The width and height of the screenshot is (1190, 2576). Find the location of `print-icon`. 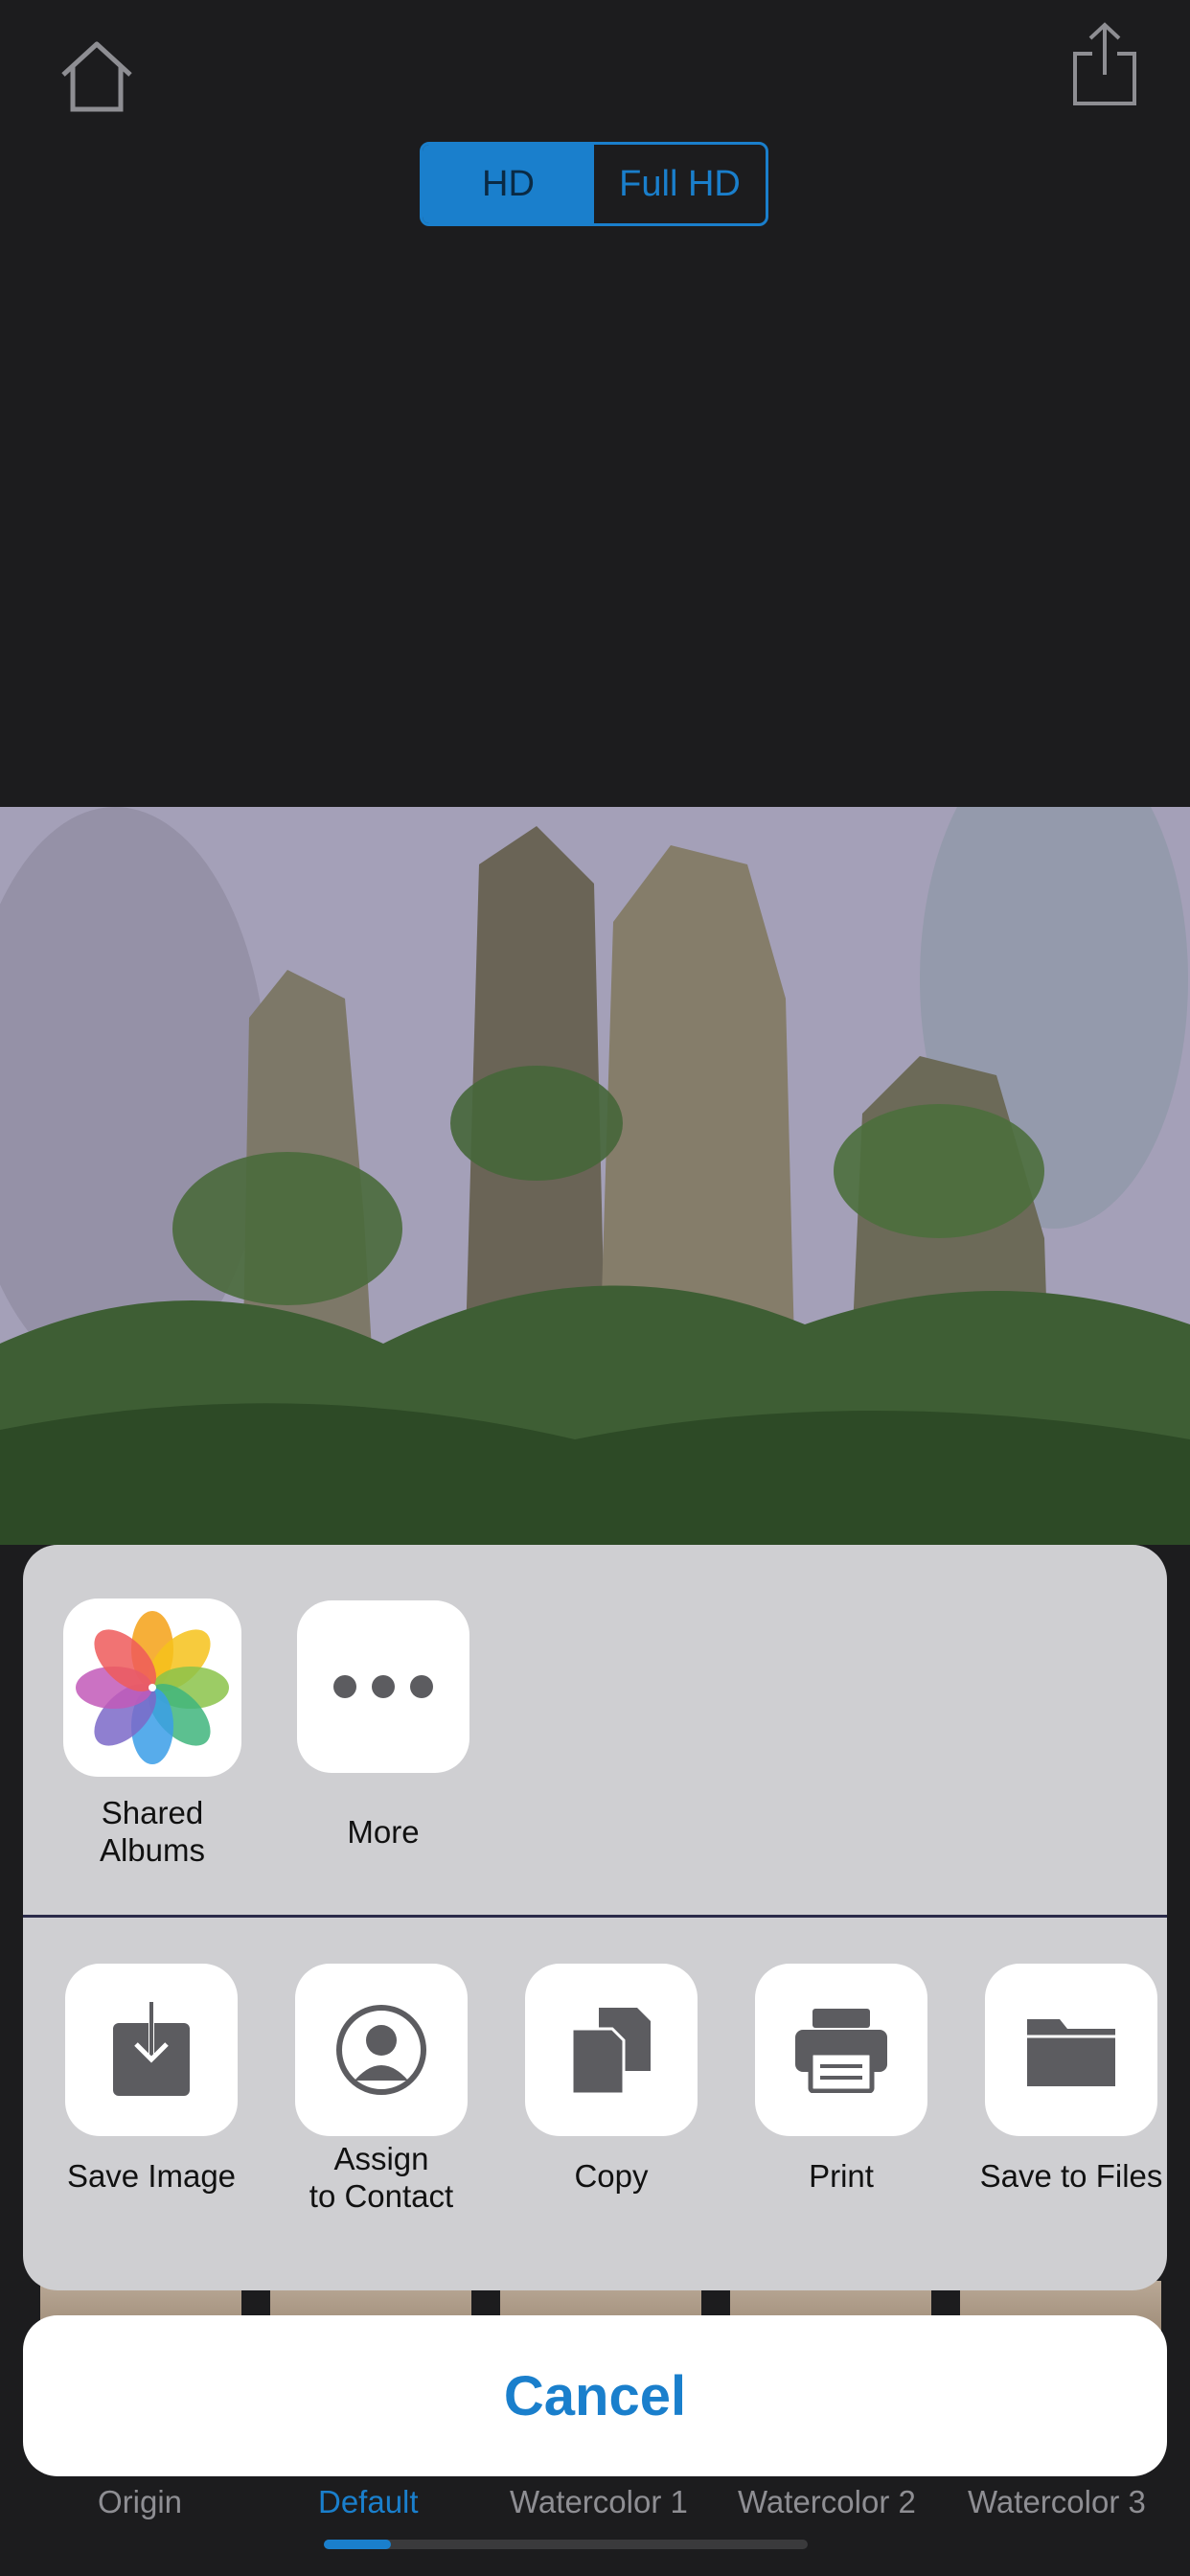

print-icon is located at coordinates (841, 2051).